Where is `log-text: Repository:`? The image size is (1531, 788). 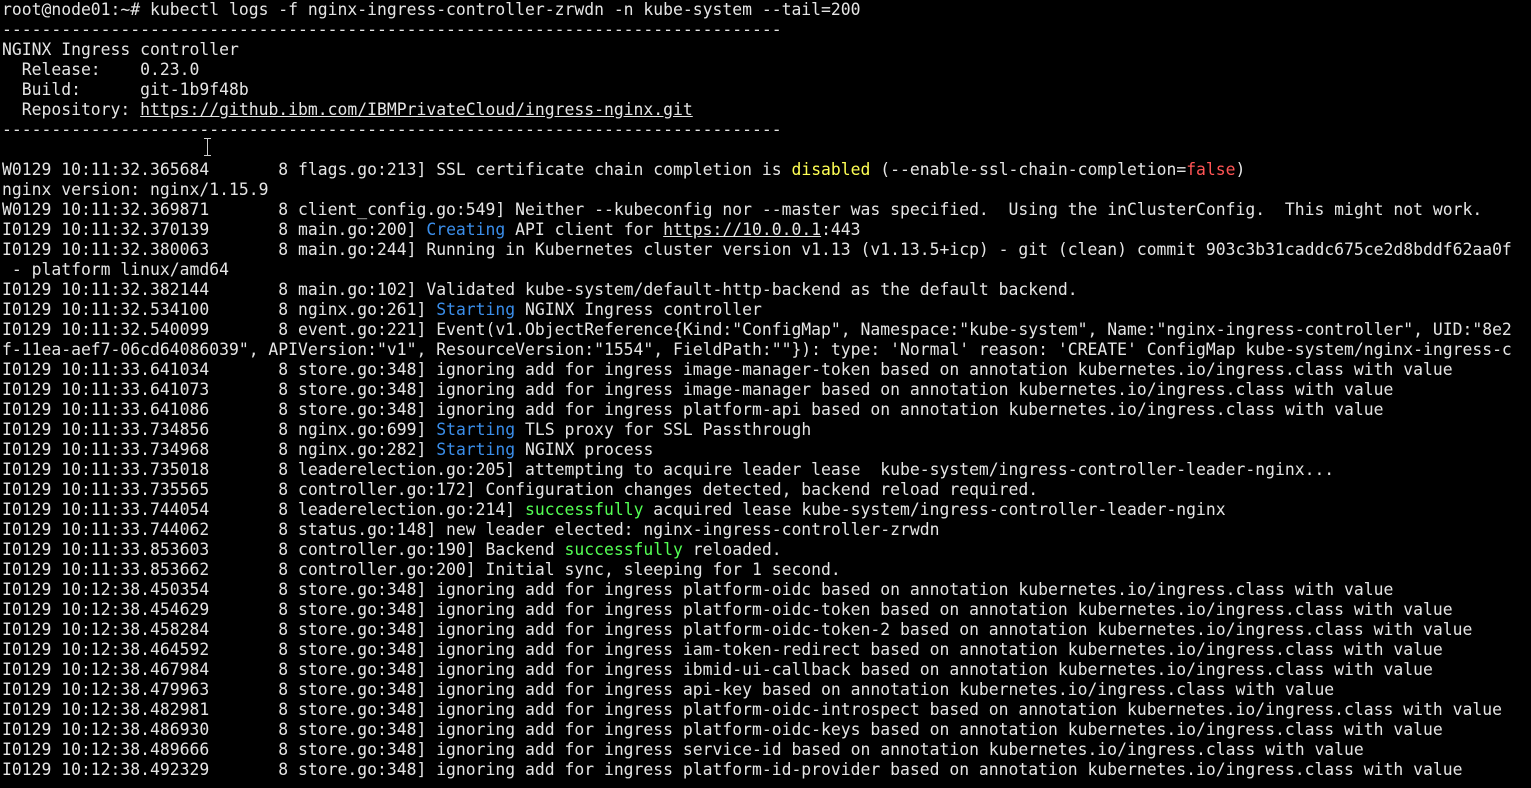
log-text: Repository: is located at coordinates (71, 109).